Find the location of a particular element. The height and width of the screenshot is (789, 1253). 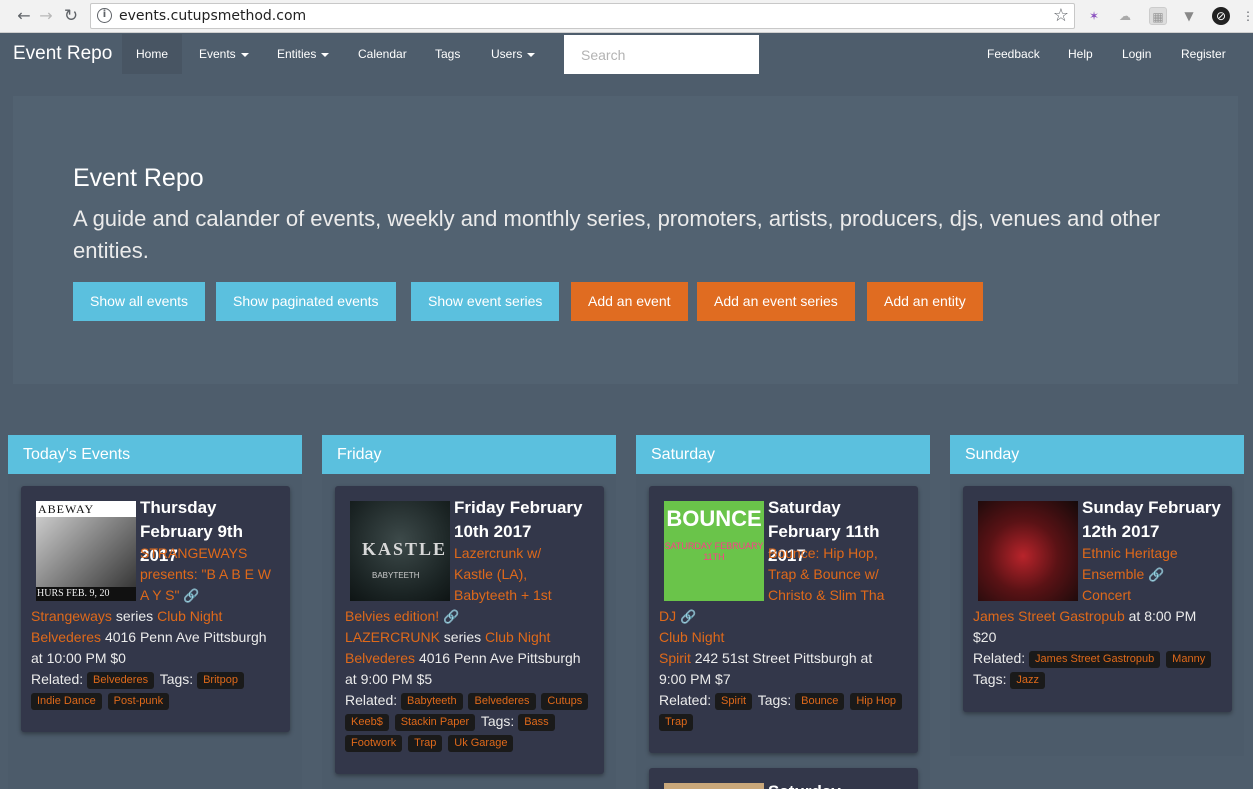

related-tag: Stackin Paper is located at coordinates (435, 722).